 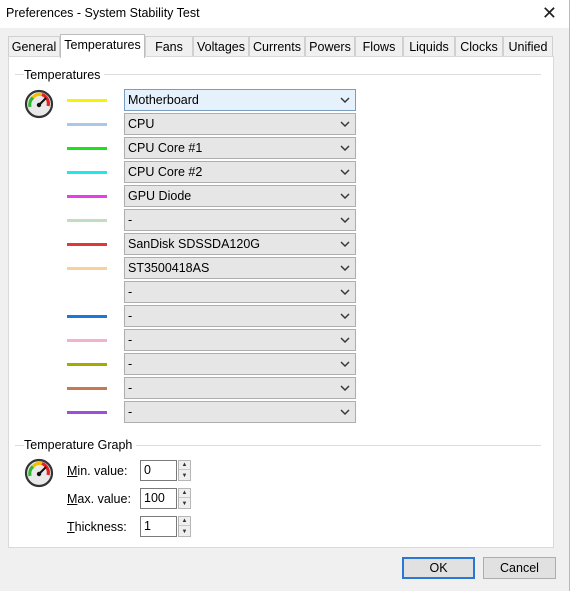 What do you see at coordinates (169, 268) in the screenshot?
I see `selected-sensor: ST3500418AS` at bounding box center [169, 268].